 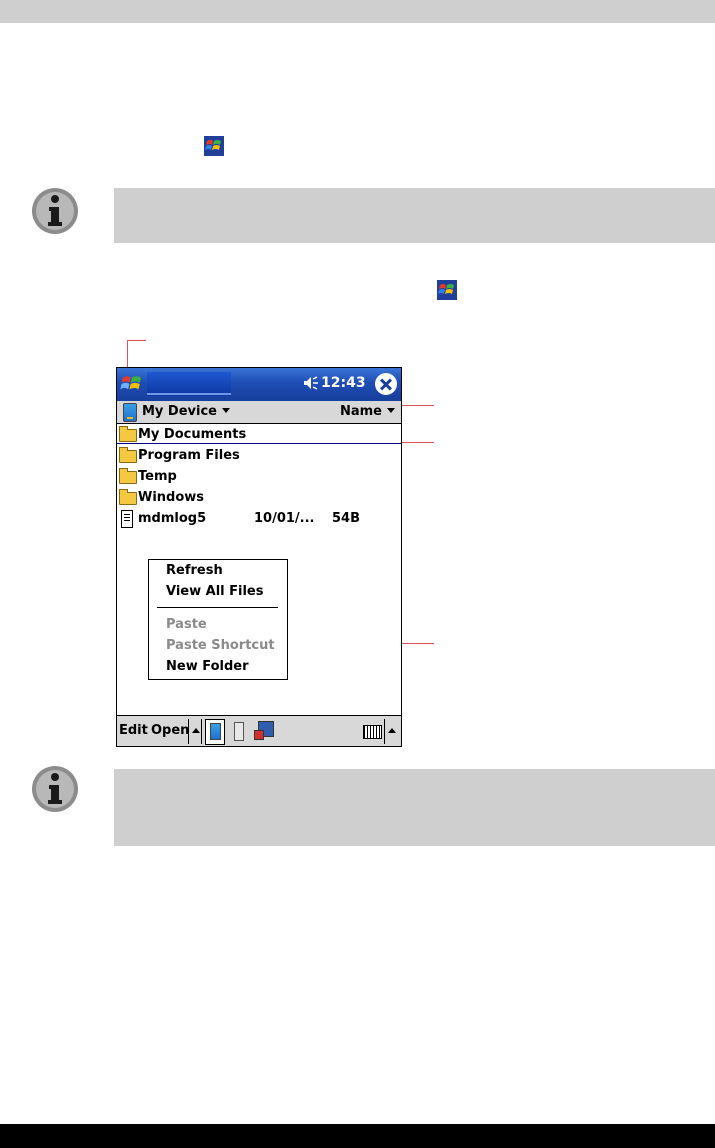 I want to click on keyboard-icon, so click(x=372, y=732).